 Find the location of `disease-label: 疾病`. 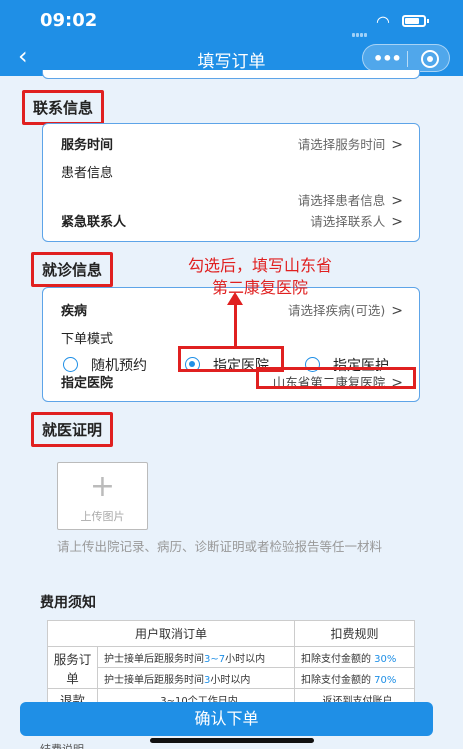

disease-label: 疾病 is located at coordinates (74, 311).